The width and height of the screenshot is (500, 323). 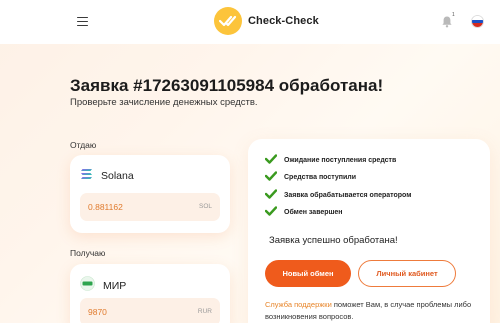 I want to click on give-amount-field: 0.881162 SOL, so click(x=150, y=207).